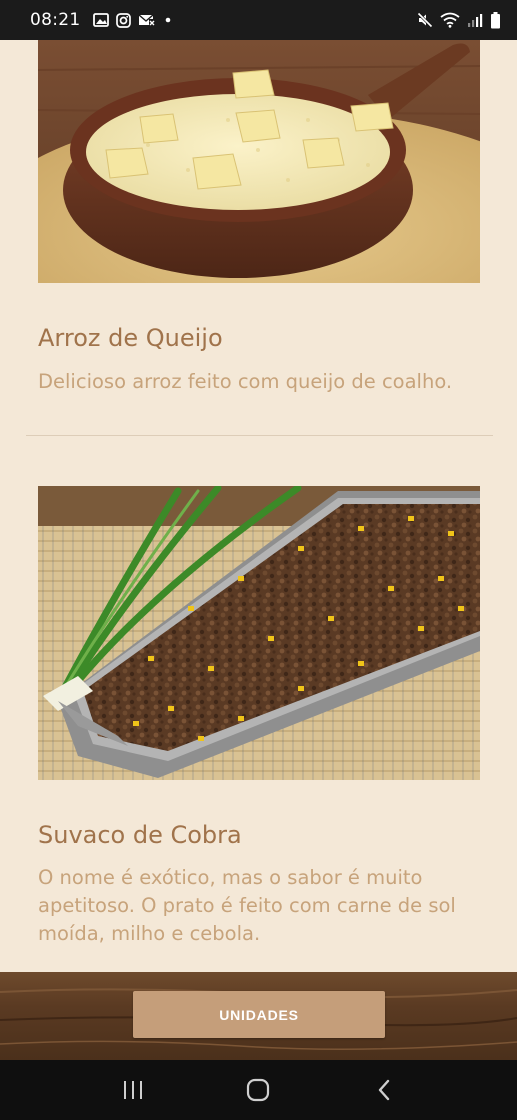  What do you see at coordinates (168, 20) in the screenshot?
I see `dot-icon` at bounding box center [168, 20].